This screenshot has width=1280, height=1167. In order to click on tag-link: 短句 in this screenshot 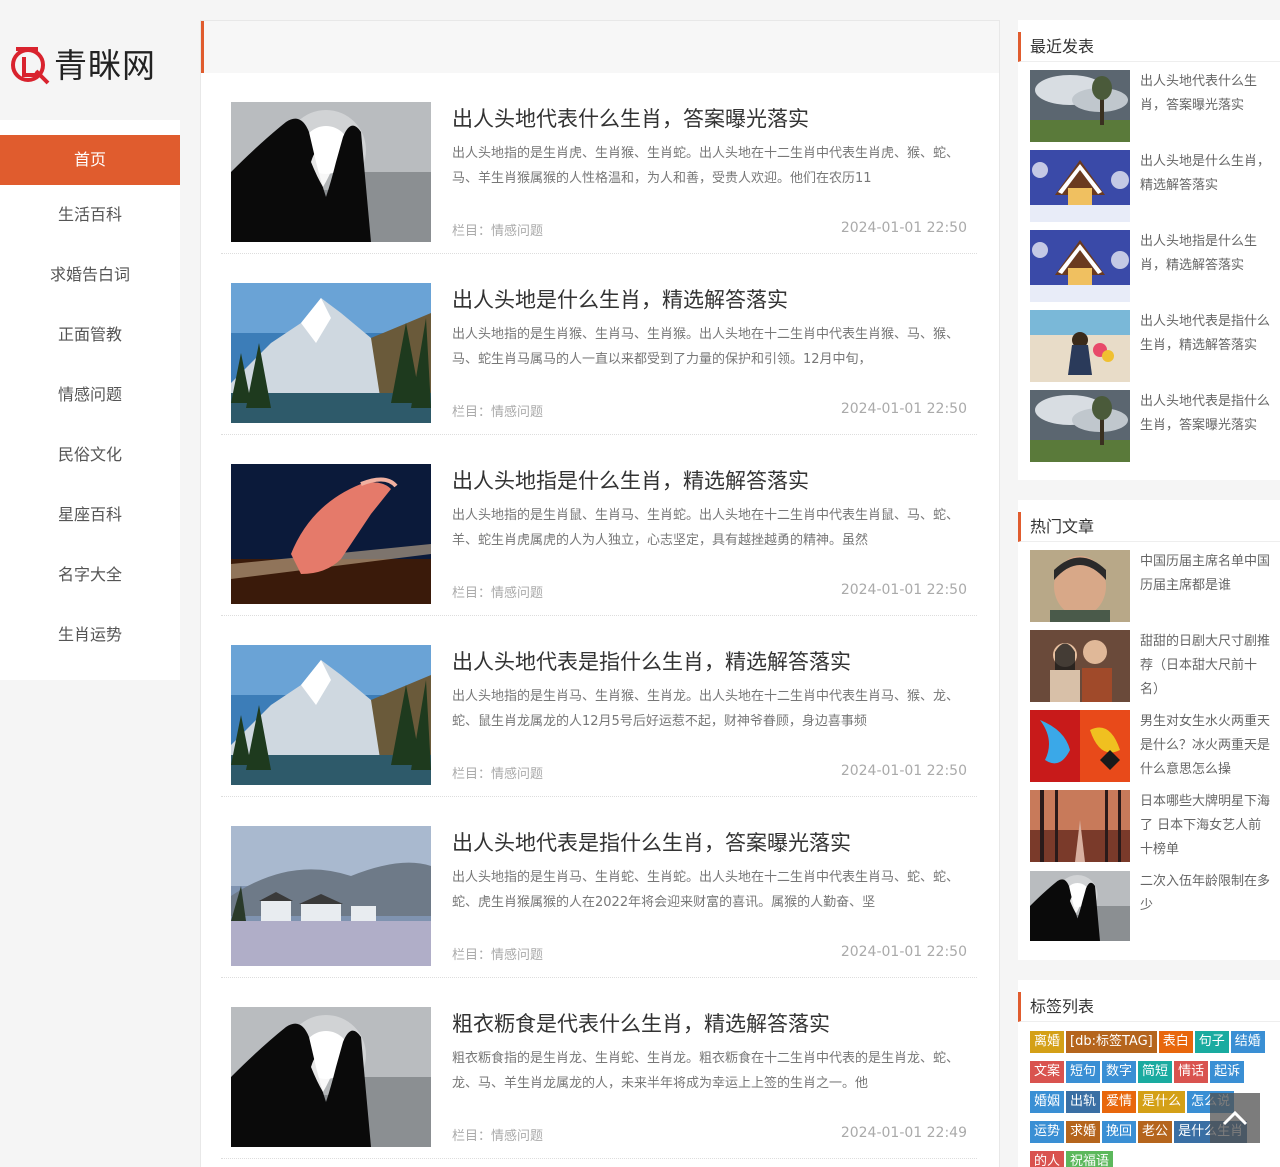, I will do `click(1083, 1072)`.